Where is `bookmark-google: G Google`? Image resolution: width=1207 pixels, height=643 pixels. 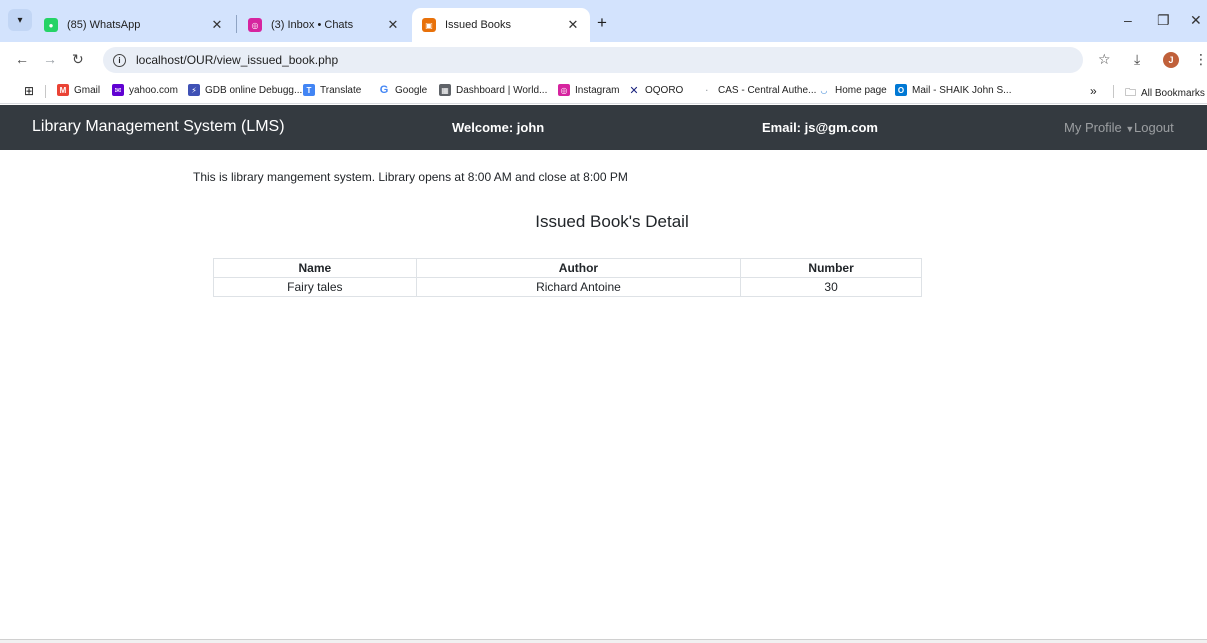 bookmark-google: G Google is located at coordinates (402, 90).